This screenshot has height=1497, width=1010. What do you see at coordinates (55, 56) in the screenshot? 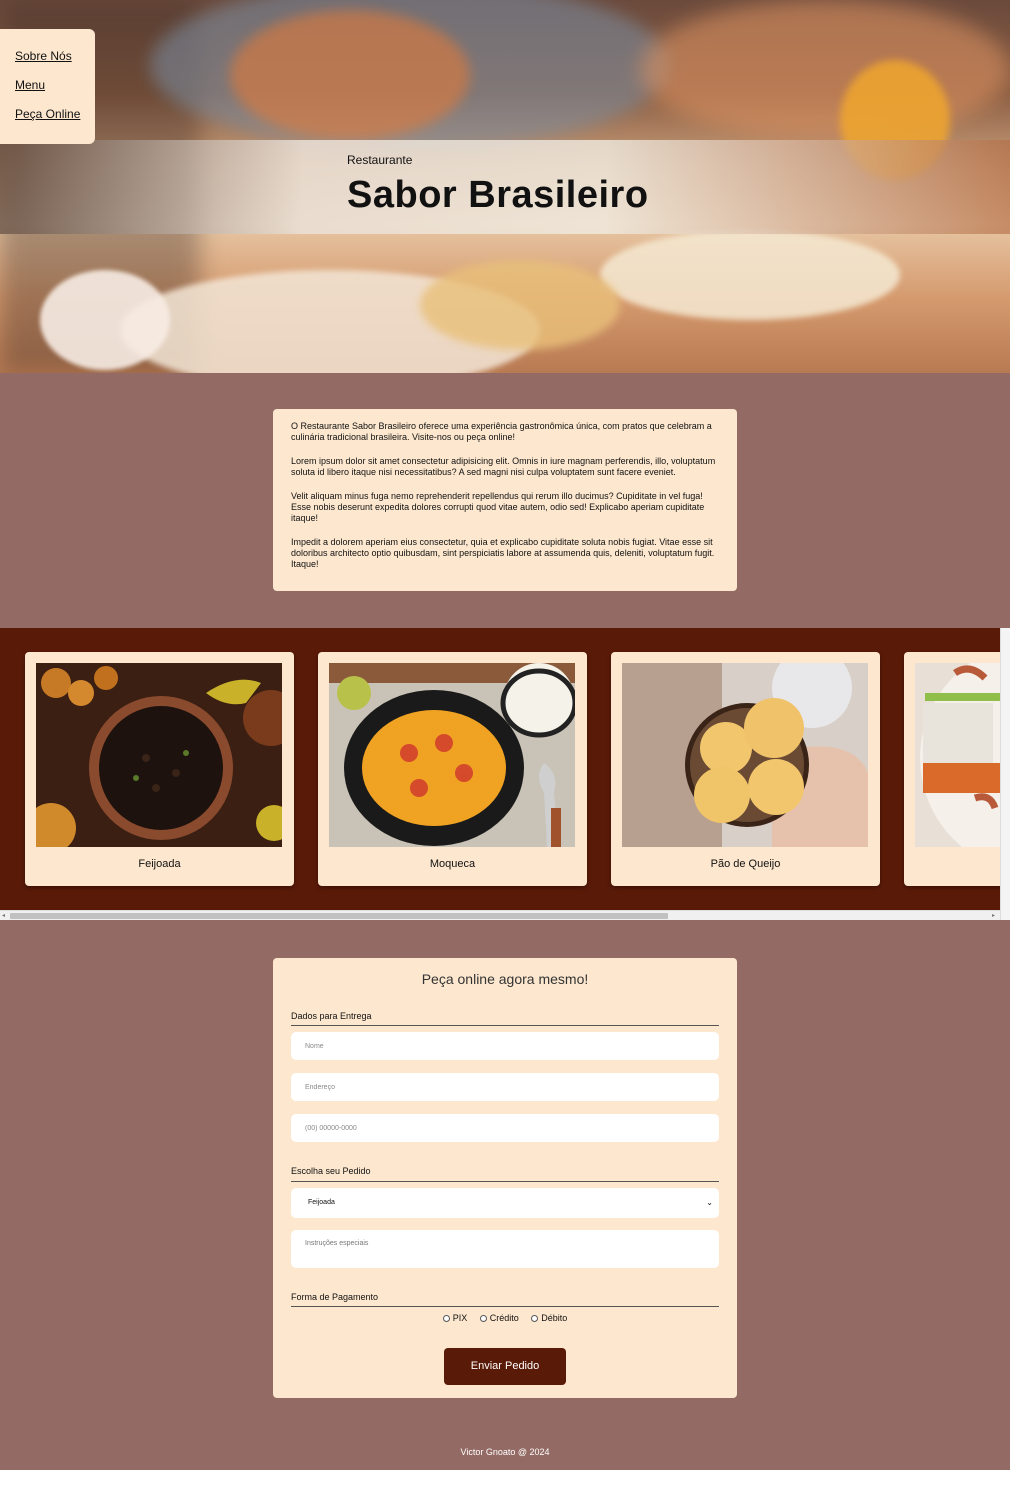
I see `nav-link-sobre-nos: Sobre Nós` at bounding box center [55, 56].